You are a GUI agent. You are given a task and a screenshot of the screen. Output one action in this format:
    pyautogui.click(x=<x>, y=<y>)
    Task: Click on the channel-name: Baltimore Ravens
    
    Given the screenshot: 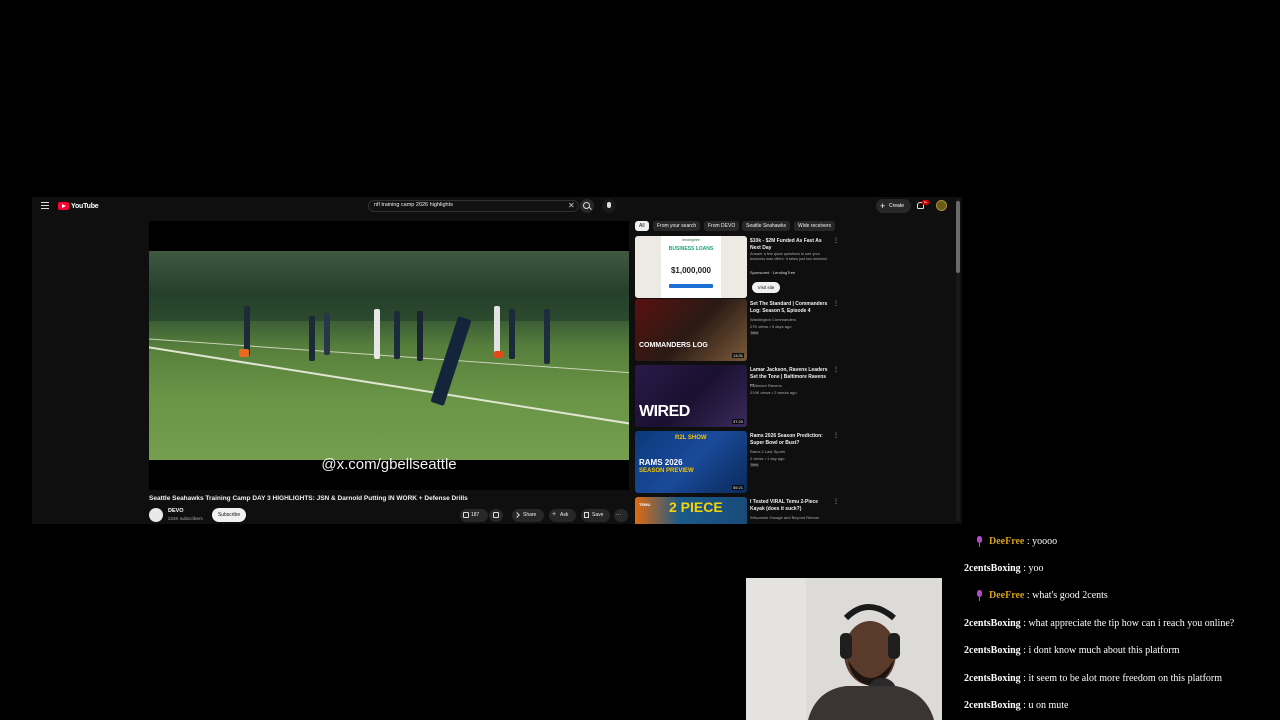 What is the action you would take?
    pyautogui.click(x=766, y=385)
    